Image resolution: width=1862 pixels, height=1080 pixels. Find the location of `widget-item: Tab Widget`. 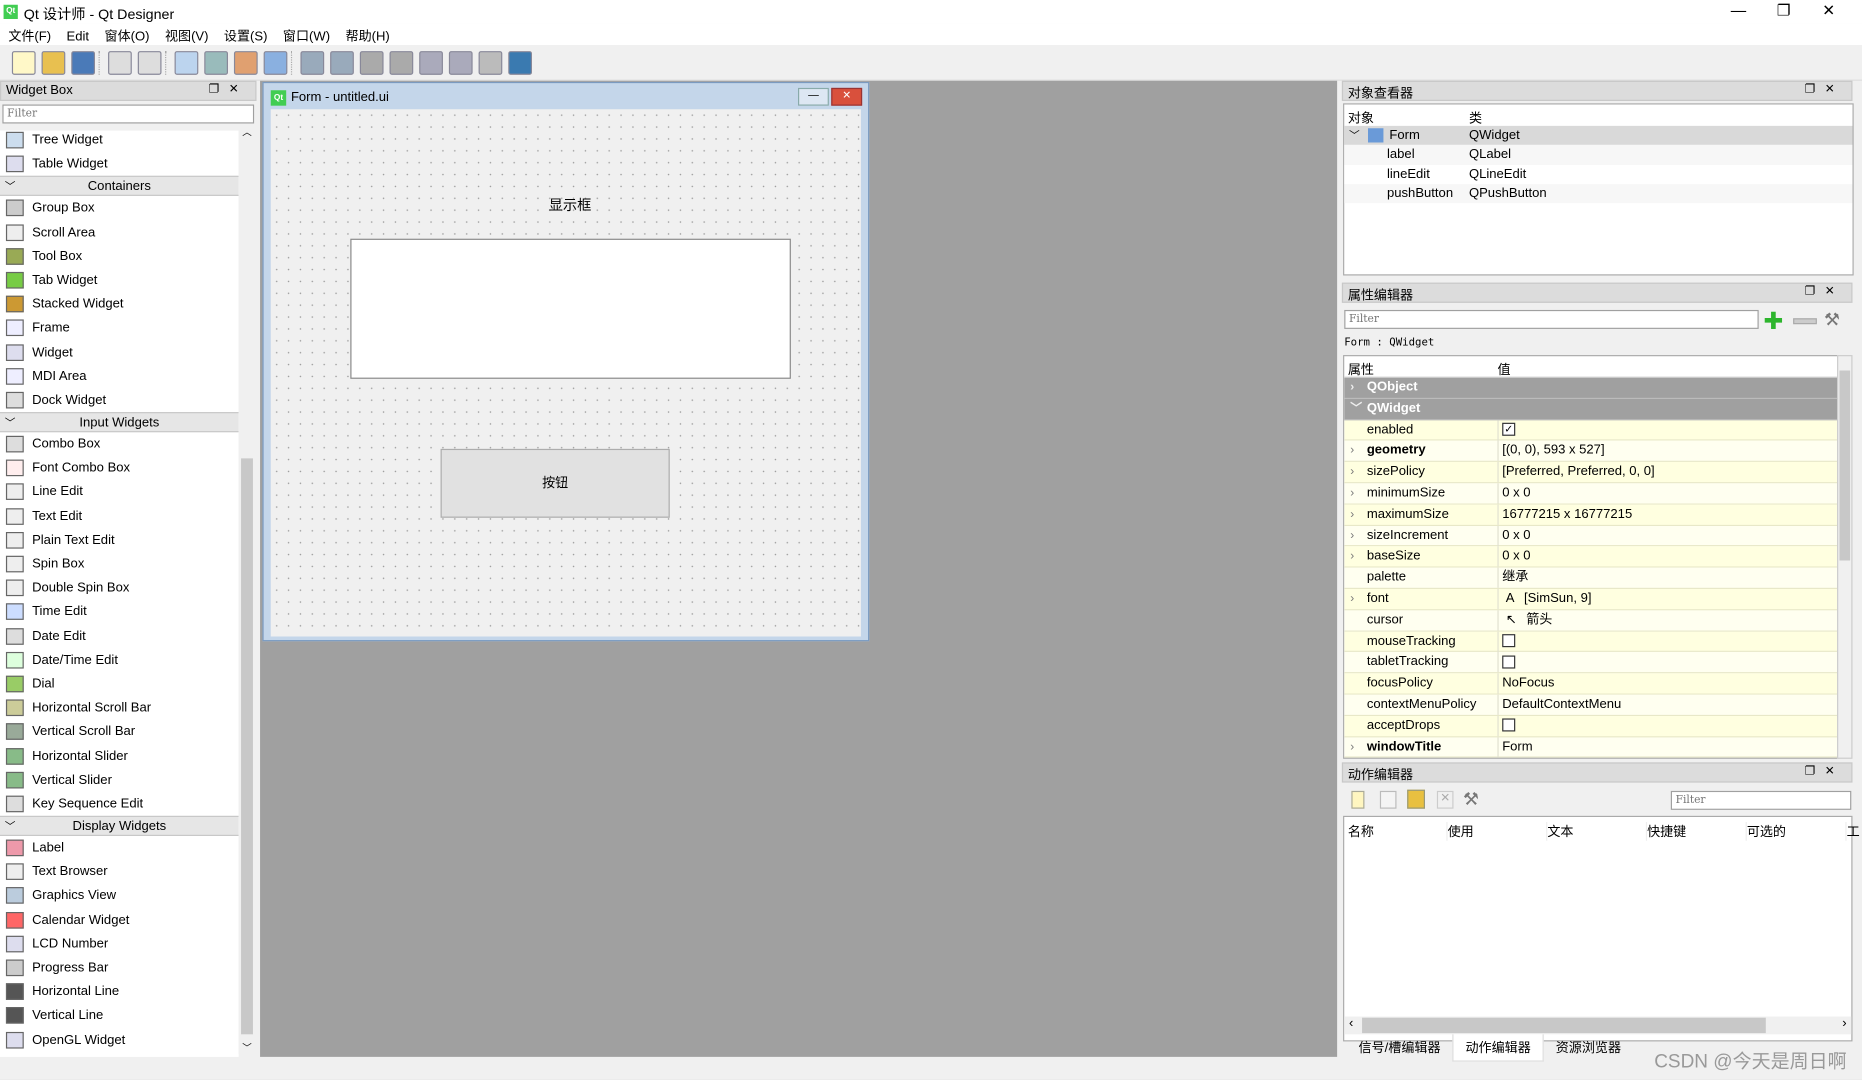

widget-item: Tab Widget is located at coordinates (119, 280).